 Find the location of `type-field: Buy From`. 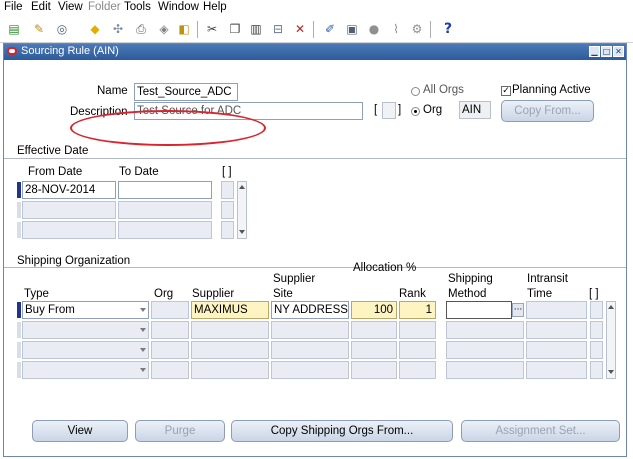

type-field: Buy From is located at coordinates (85, 310).